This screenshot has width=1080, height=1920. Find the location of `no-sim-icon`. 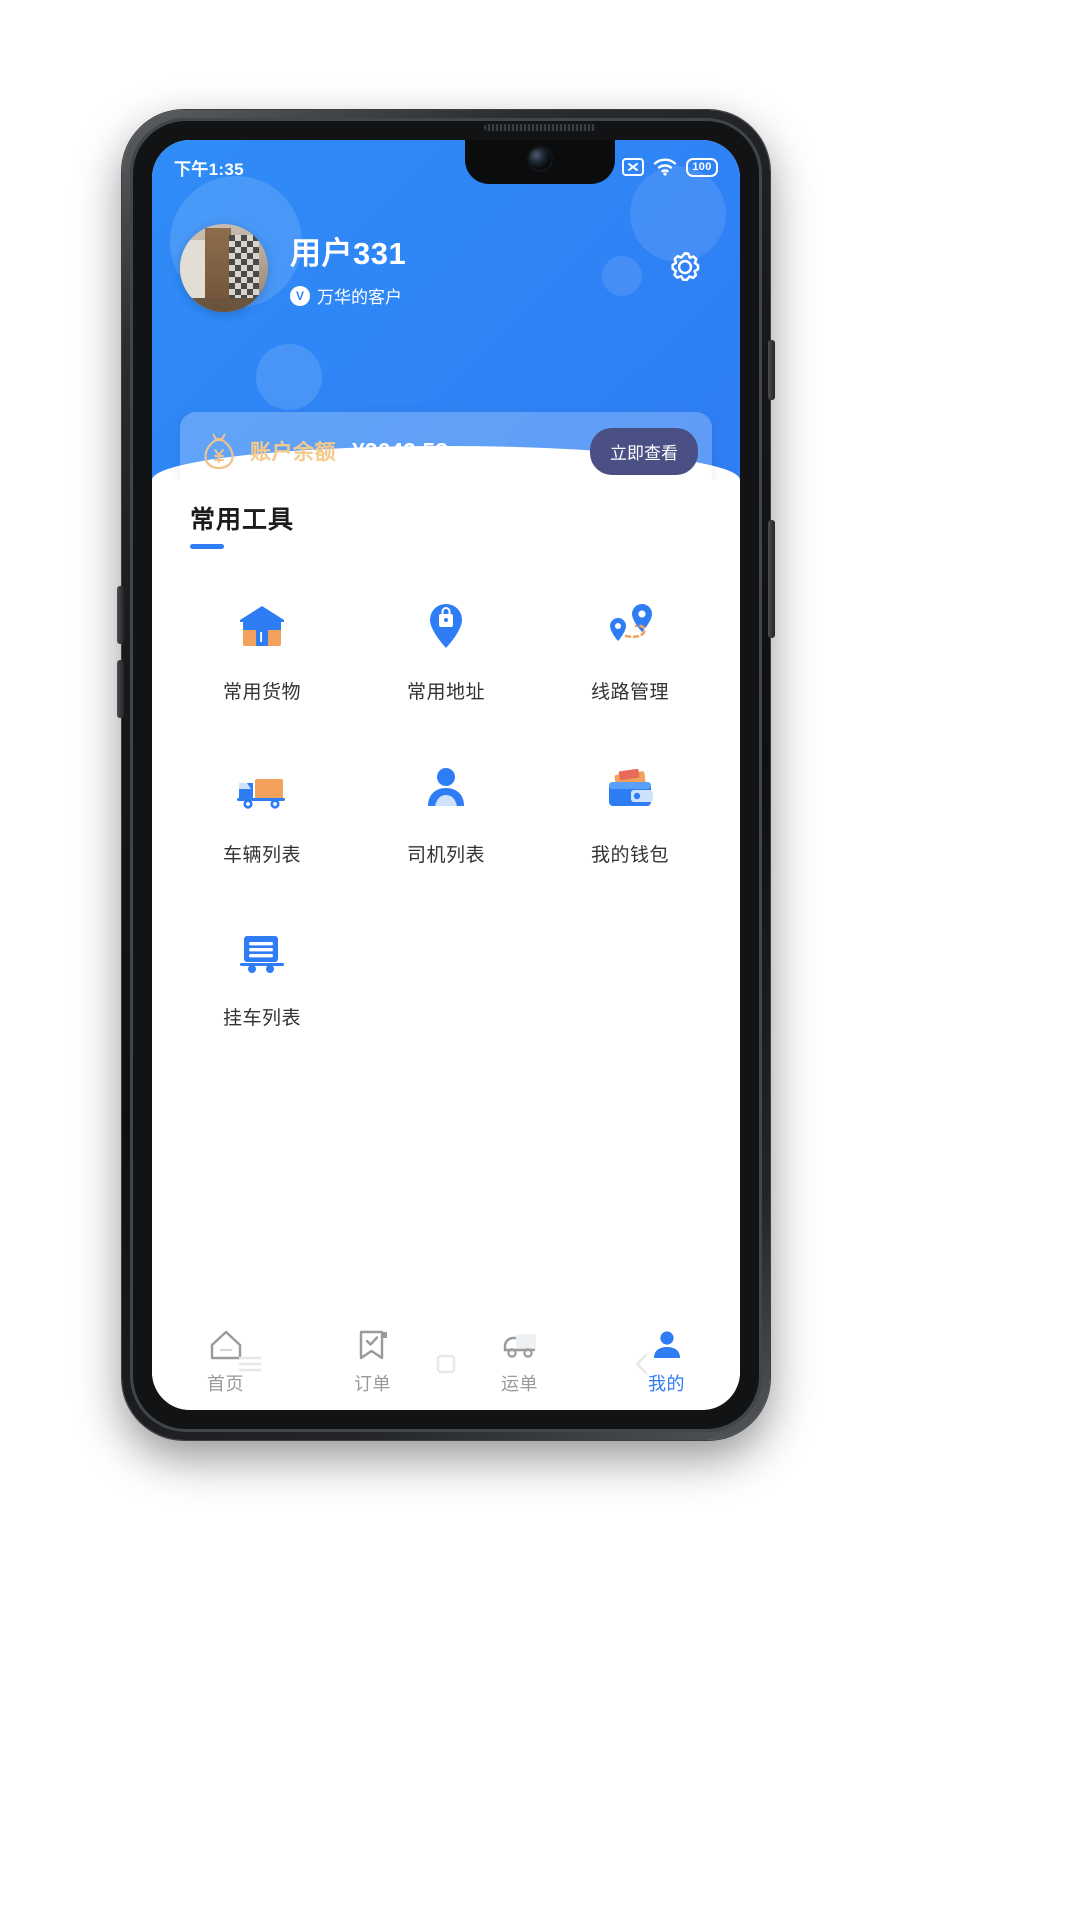

no-sim-icon is located at coordinates (633, 167).